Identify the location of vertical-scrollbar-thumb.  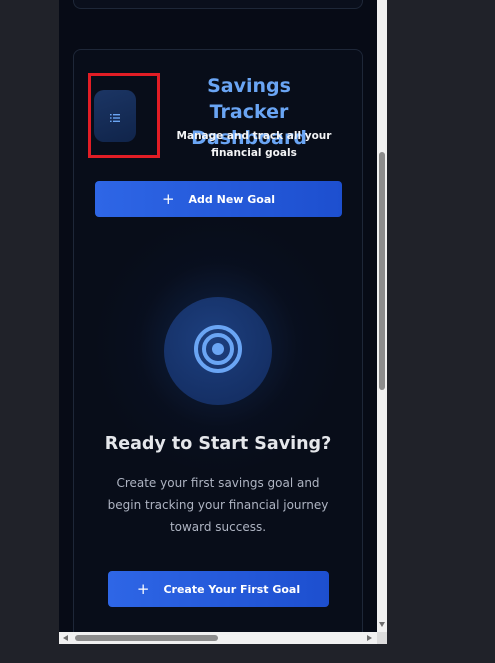
(382, 271).